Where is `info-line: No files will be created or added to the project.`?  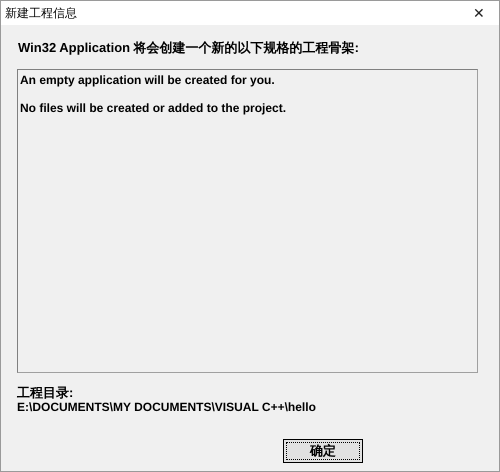 info-line: No files will be created or added to the project. is located at coordinates (154, 108).